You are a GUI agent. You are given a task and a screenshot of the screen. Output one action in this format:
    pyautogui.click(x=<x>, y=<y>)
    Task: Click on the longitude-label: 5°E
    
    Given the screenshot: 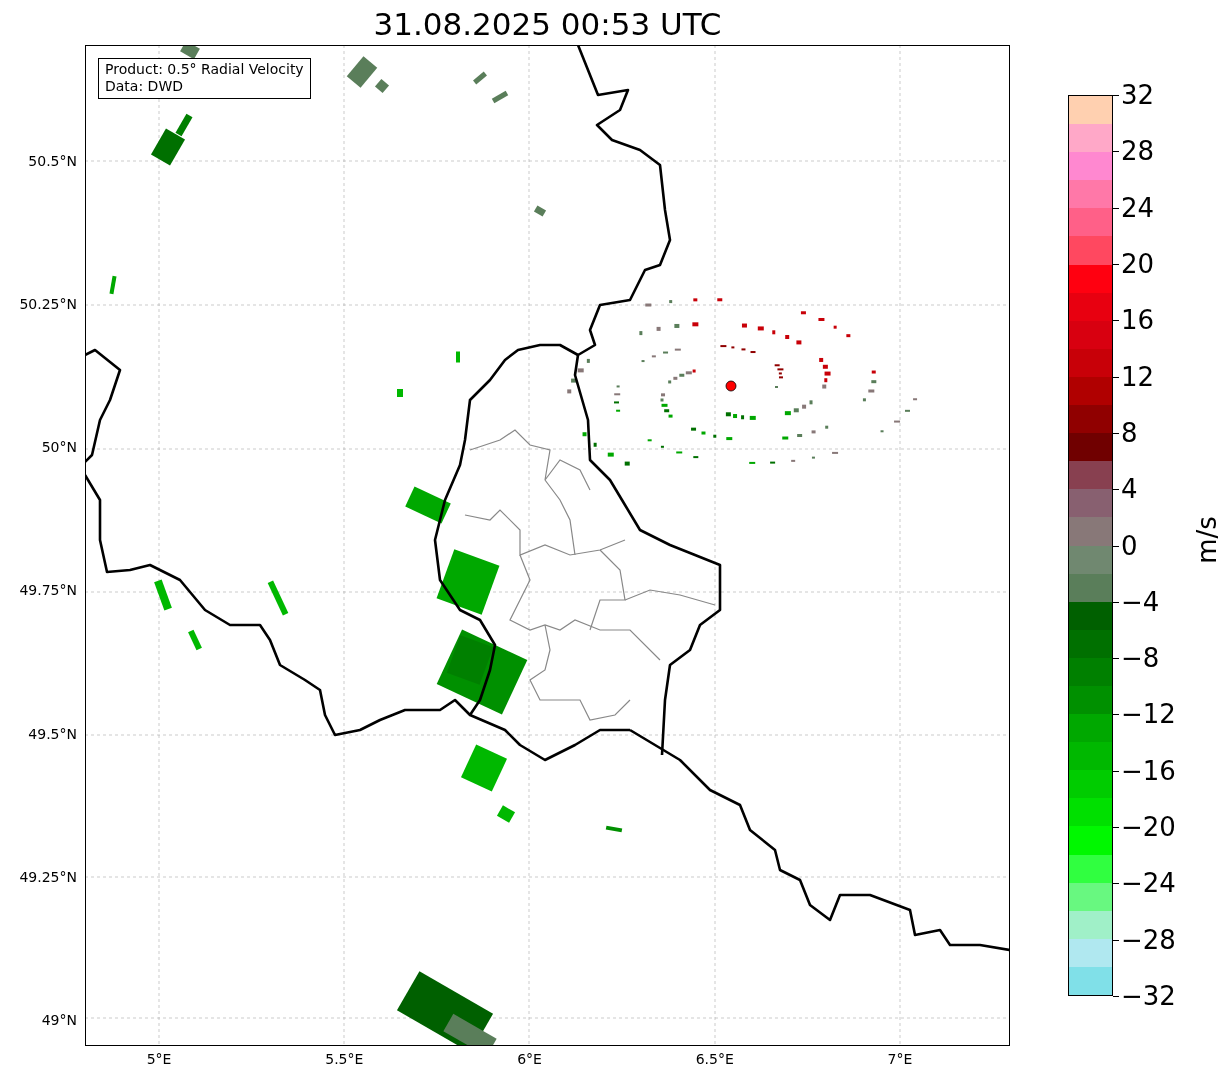 What is the action you would take?
    pyautogui.click(x=159, y=1059)
    